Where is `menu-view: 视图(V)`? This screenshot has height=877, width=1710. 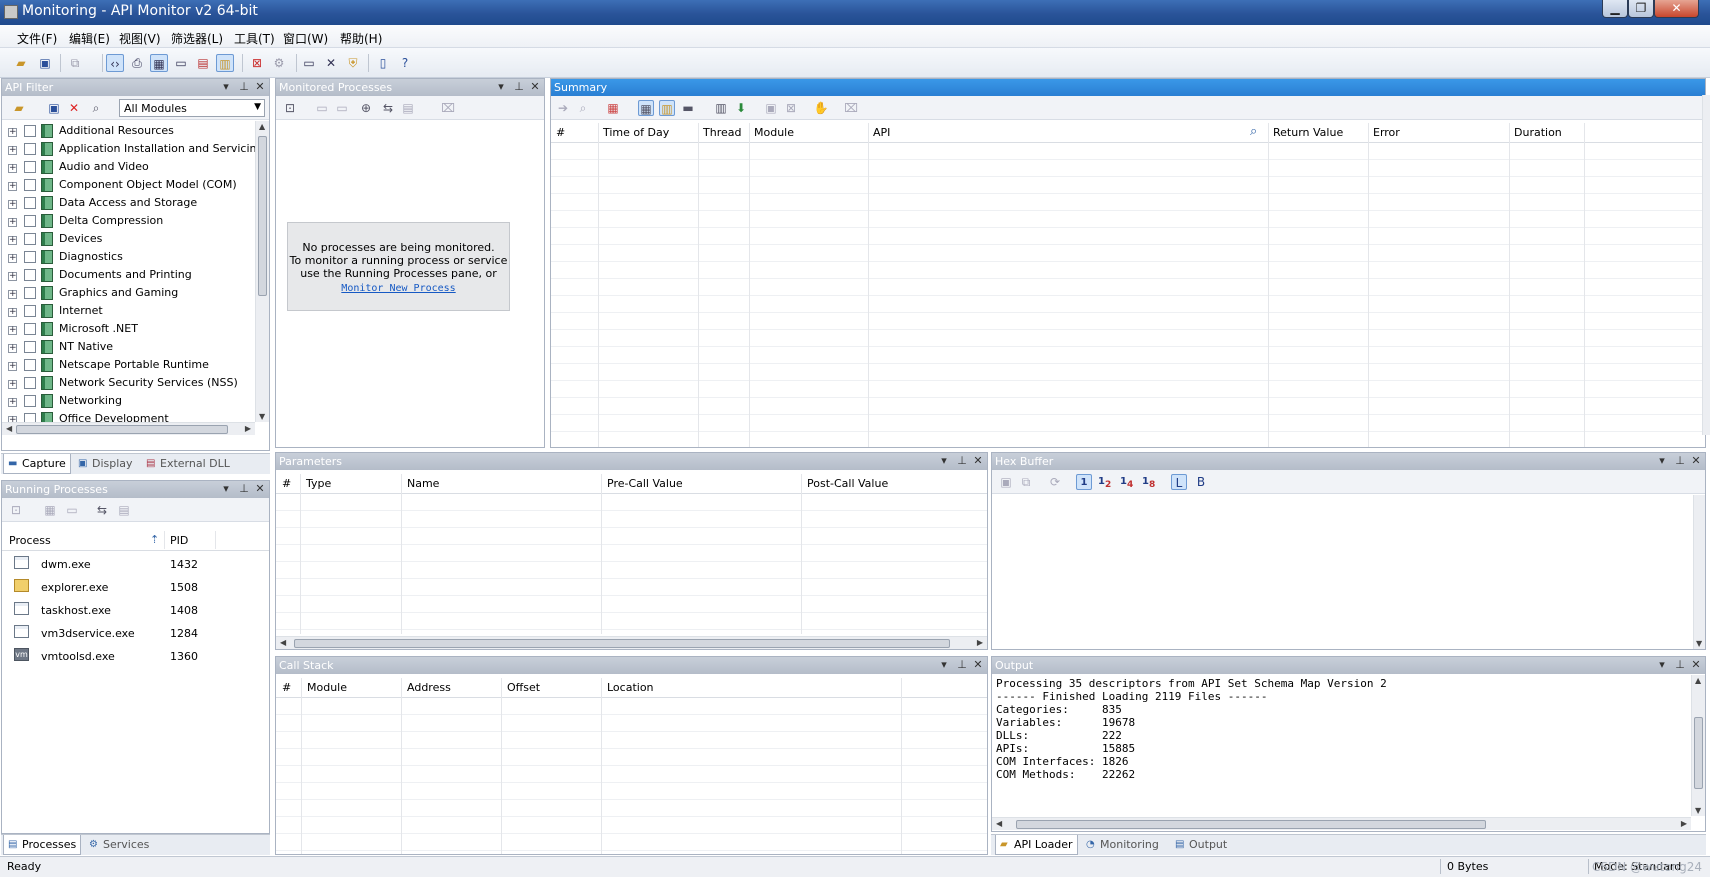 menu-view: 视图(V) is located at coordinates (140, 38).